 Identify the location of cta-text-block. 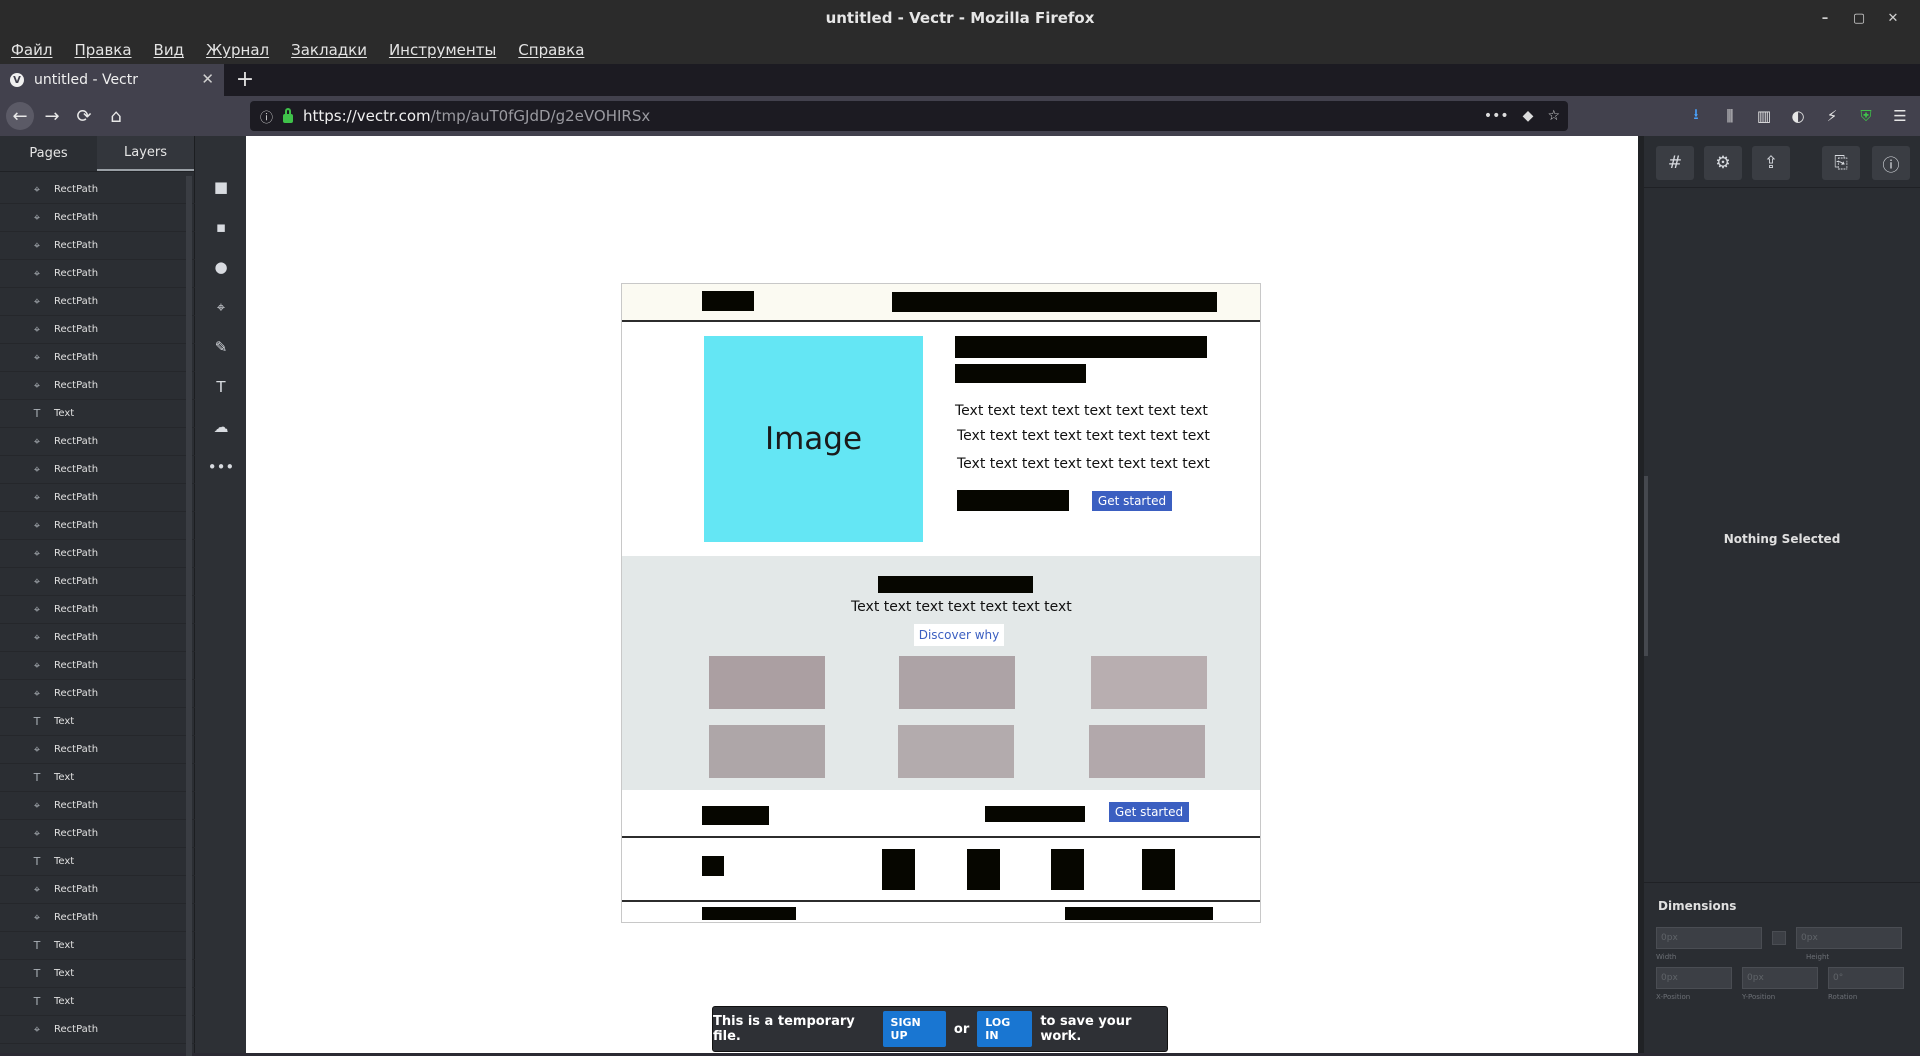
(1035, 814).